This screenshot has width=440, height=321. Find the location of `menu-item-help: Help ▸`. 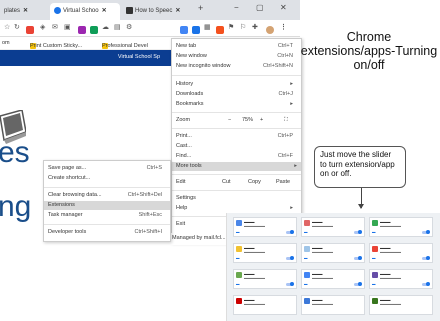

menu-item-help: Help ▸ is located at coordinates (236, 208).